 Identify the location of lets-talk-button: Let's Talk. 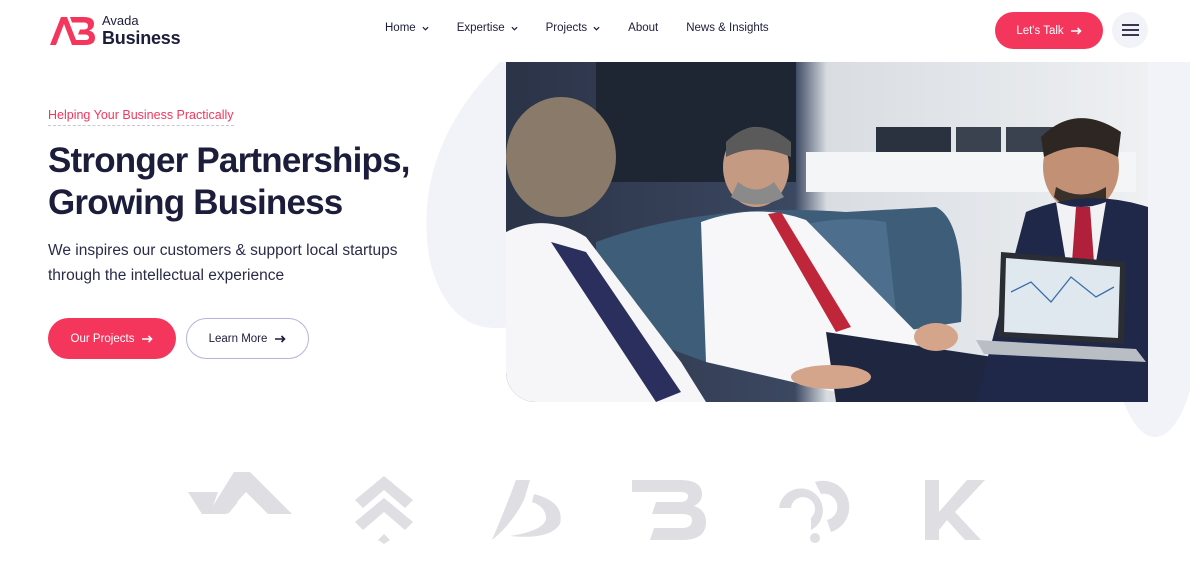
(1049, 30).